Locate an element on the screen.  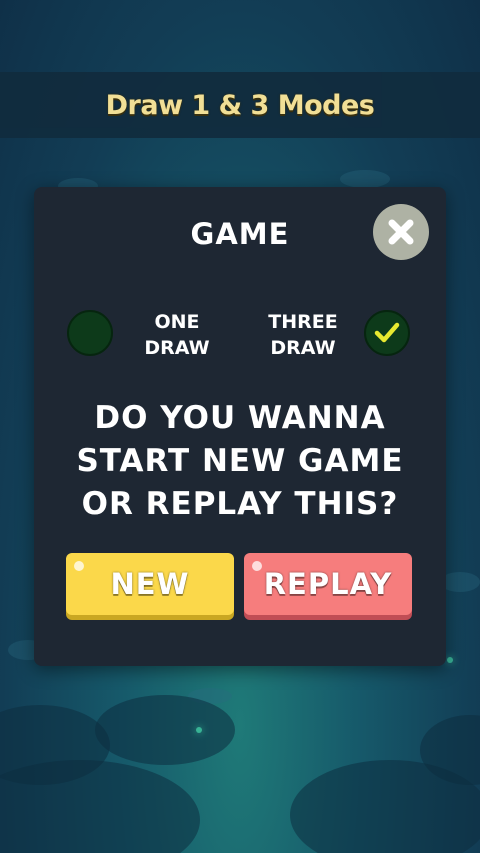
top-banner: Draw 1 & 3 Modes is located at coordinates (240, 105).